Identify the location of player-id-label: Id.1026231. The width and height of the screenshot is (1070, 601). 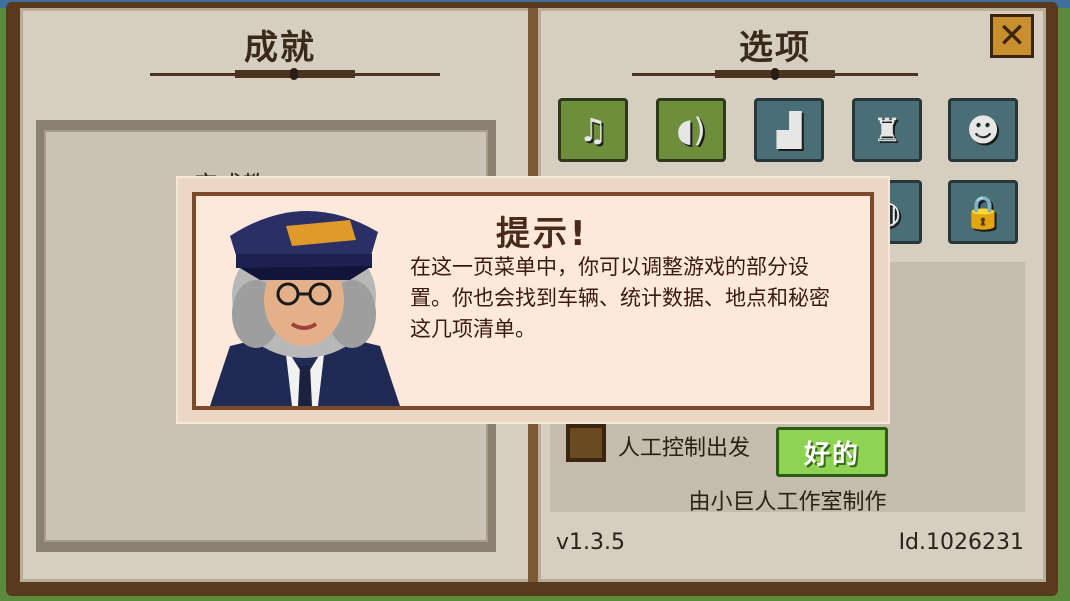
(961, 542).